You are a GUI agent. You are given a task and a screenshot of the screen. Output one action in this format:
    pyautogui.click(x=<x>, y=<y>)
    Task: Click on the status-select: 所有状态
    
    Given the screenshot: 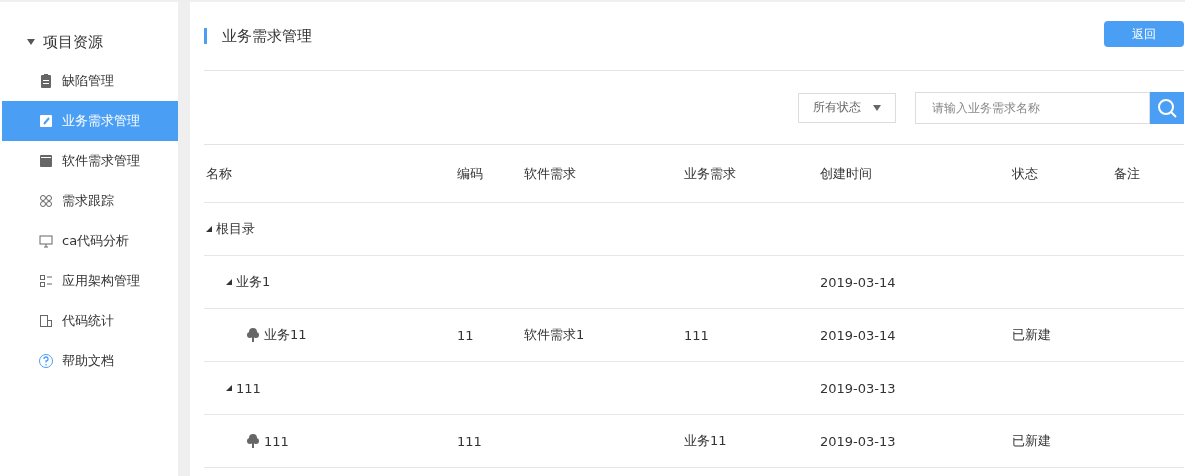 What is the action you would take?
    pyautogui.click(x=847, y=107)
    